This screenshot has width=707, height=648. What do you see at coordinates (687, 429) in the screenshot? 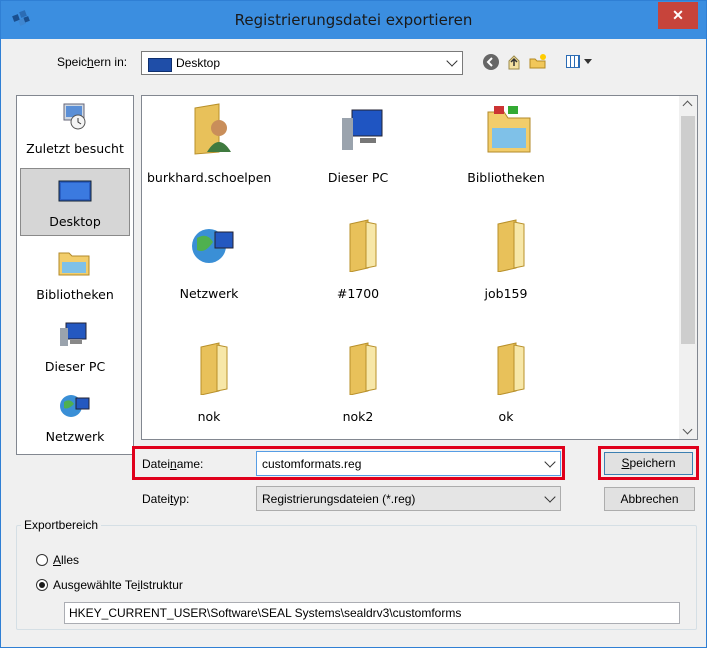
I see `scroll-down-icon` at bounding box center [687, 429].